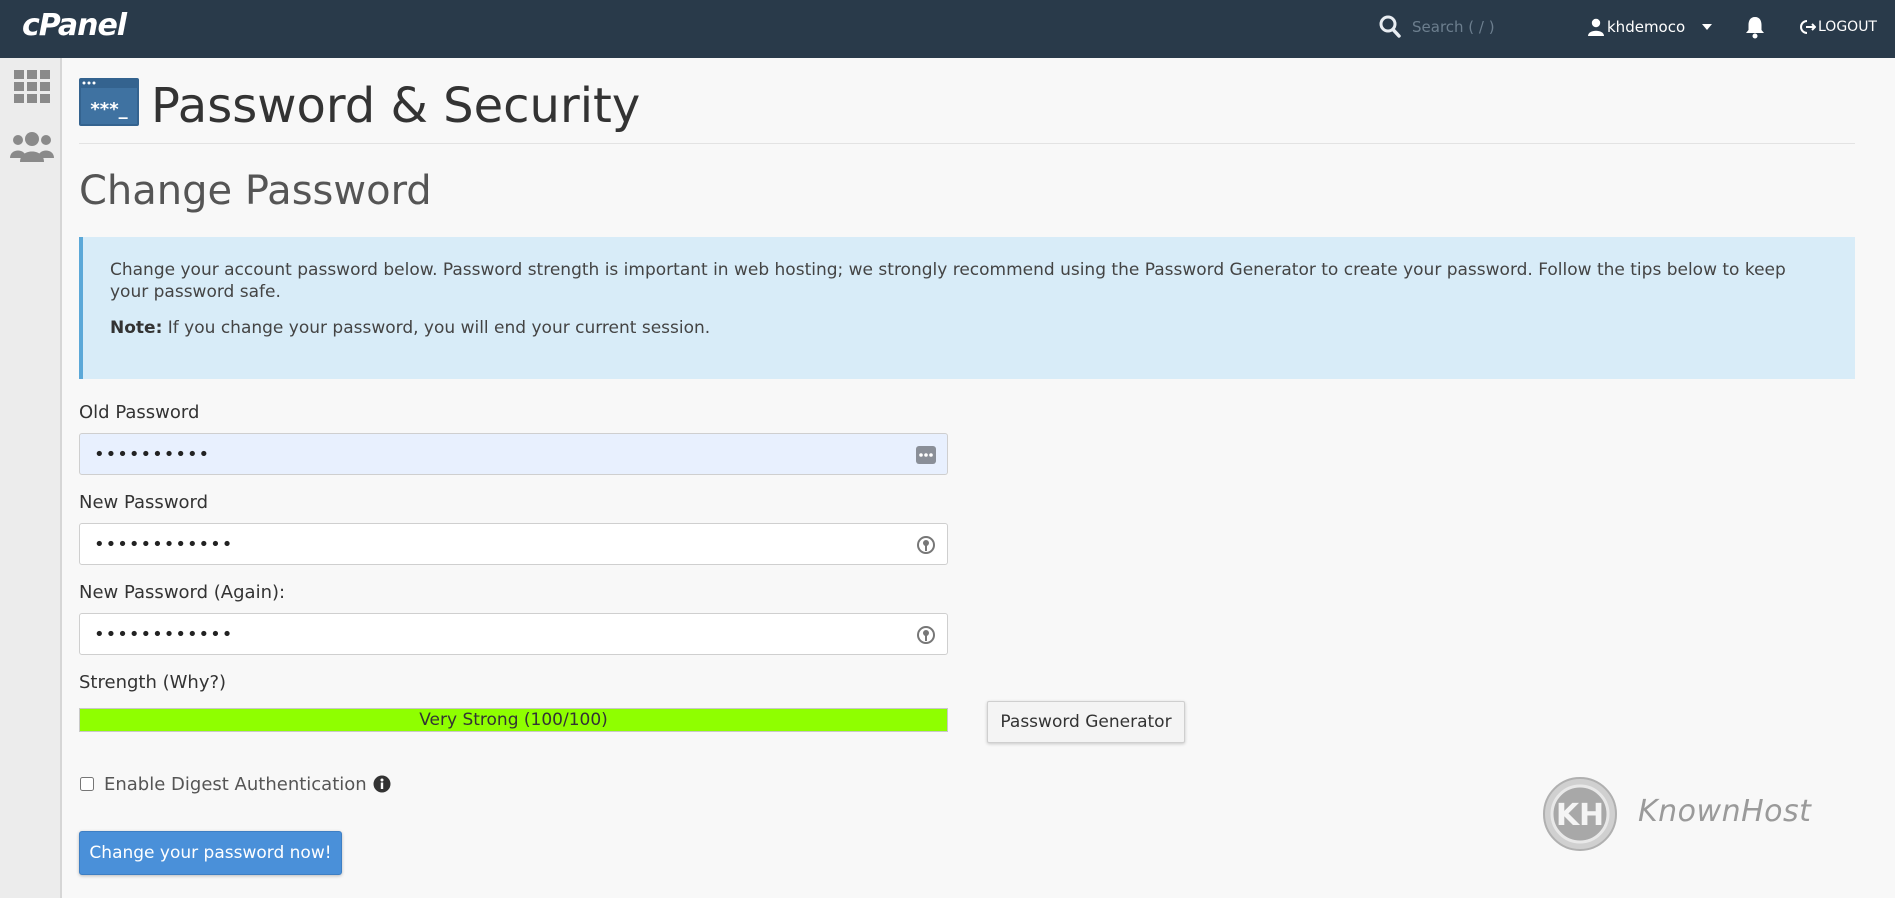 This screenshot has height=898, width=1895. Describe the element at coordinates (1808, 27) in the screenshot. I see `logout-icon` at that location.